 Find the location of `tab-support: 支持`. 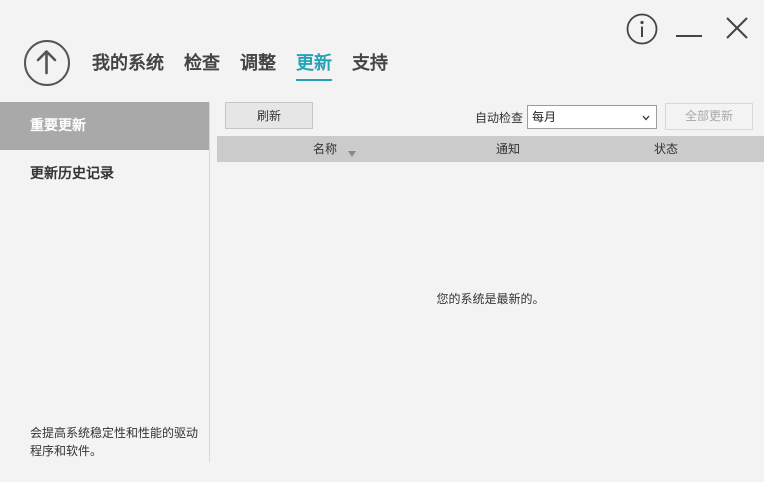

tab-support: 支持 is located at coordinates (370, 64).